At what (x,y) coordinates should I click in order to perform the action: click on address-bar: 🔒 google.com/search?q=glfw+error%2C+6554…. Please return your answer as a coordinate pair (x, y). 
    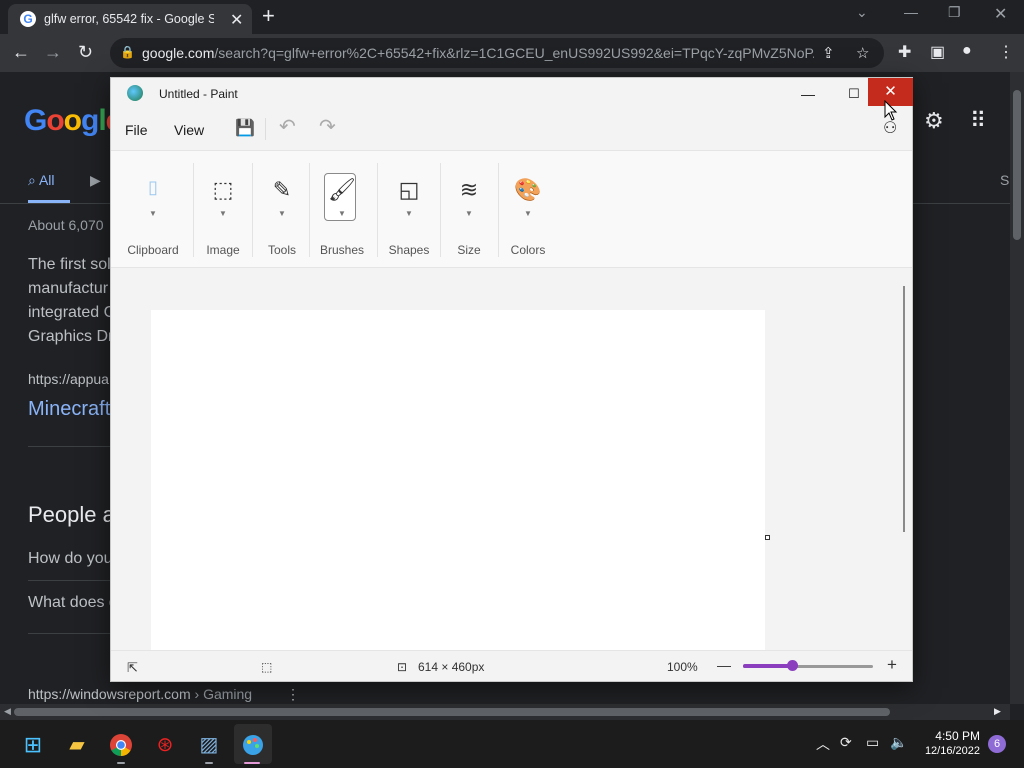
    Looking at the image, I should click on (497, 53).